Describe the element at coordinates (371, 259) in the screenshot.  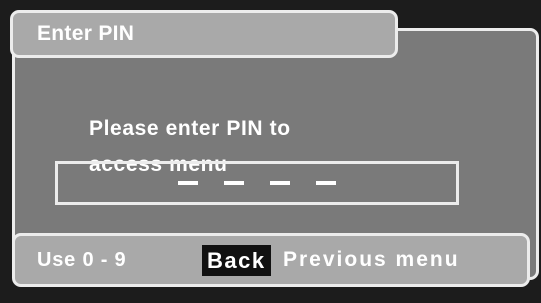
I see `back-key-description: Previous menu` at that location.